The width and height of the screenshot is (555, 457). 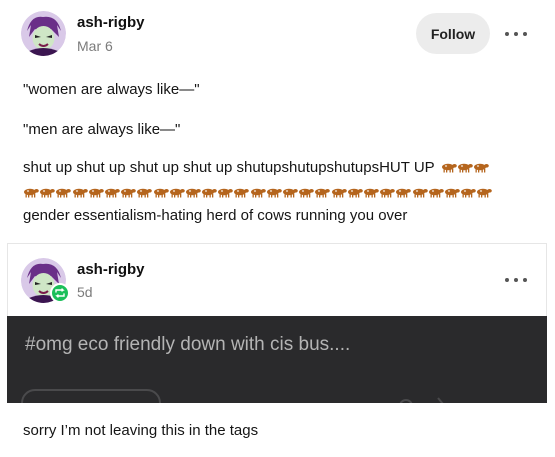 I want to click on reblog-border-right, so click(x=546, y=283).